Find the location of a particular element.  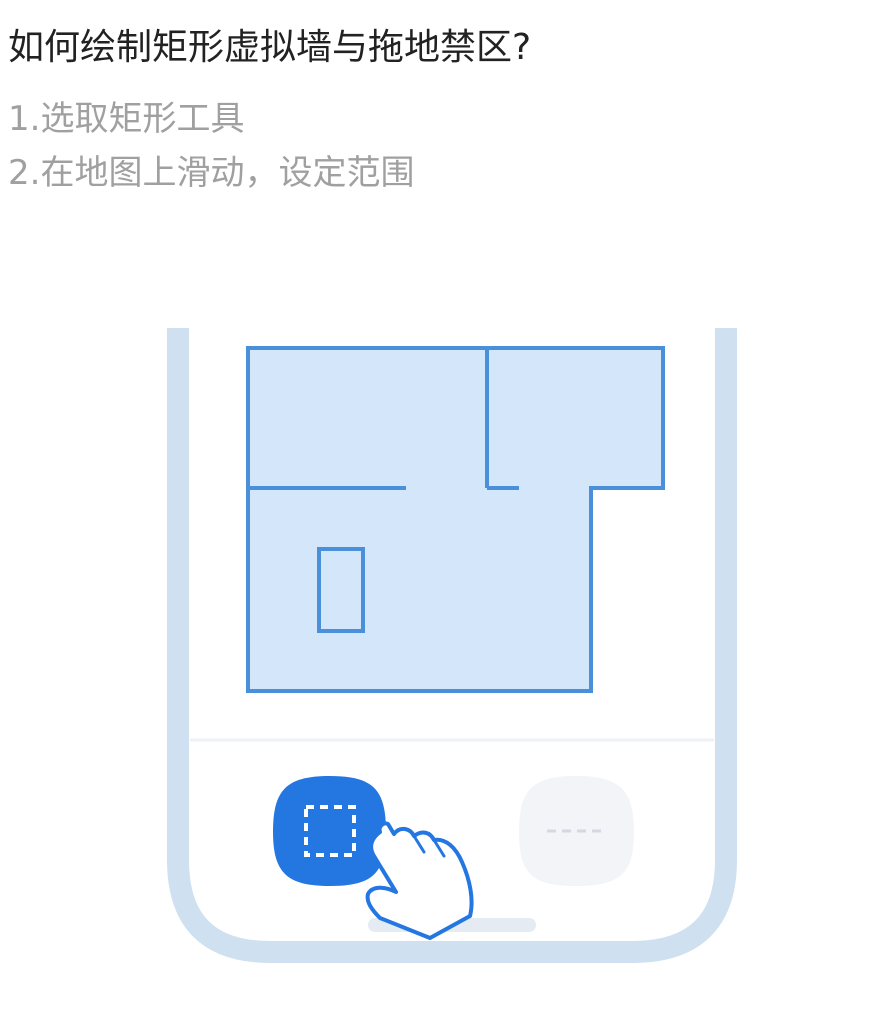

rectangle-tool-button is located at coordinates (329, 831).